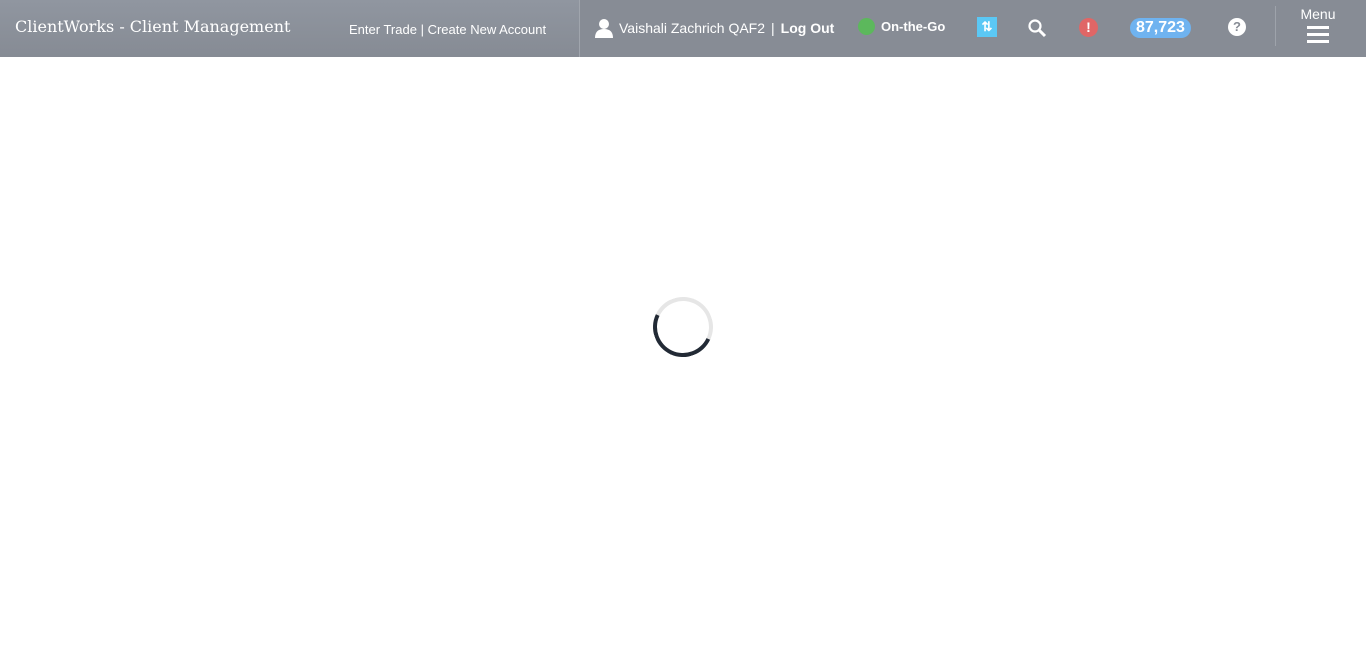 The height and width of the screenshot is (654, 1366). Describe the element at coordinates (1160, 28) in the screenshot. I see `notification-count-badge: 87,723` at that location.